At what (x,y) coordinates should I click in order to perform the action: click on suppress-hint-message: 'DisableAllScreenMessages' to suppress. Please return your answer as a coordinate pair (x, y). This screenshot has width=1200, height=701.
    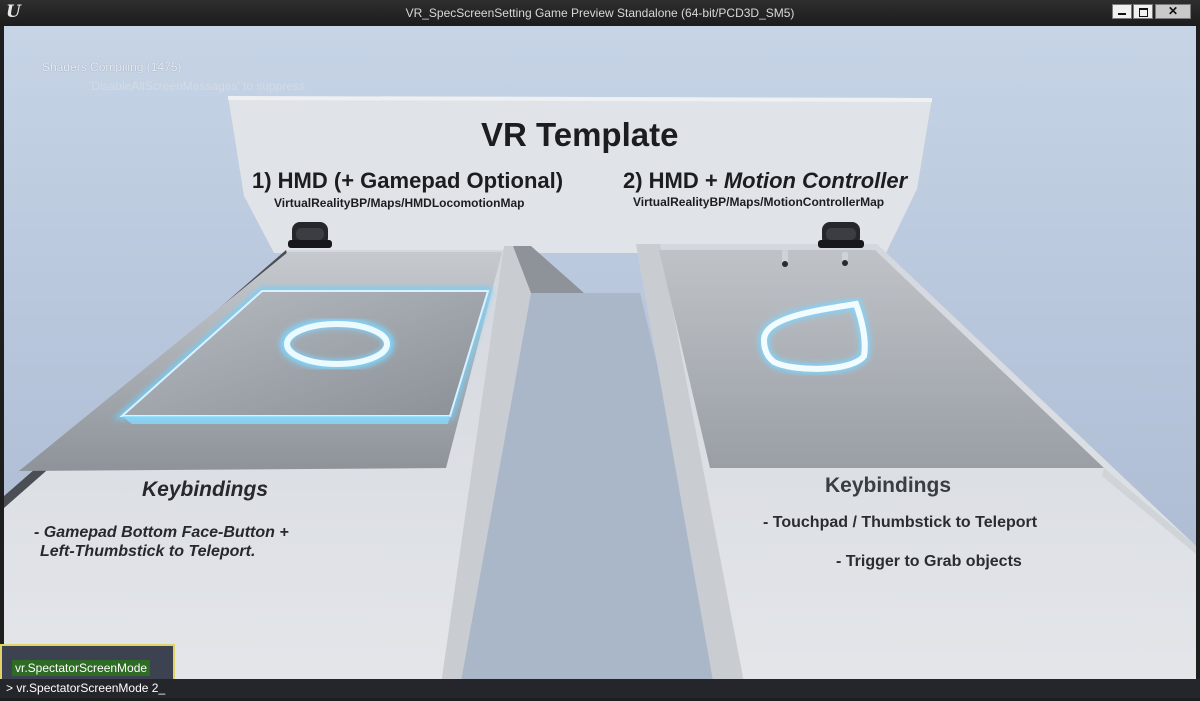
    Looking at the image, I should click on (197, 86).